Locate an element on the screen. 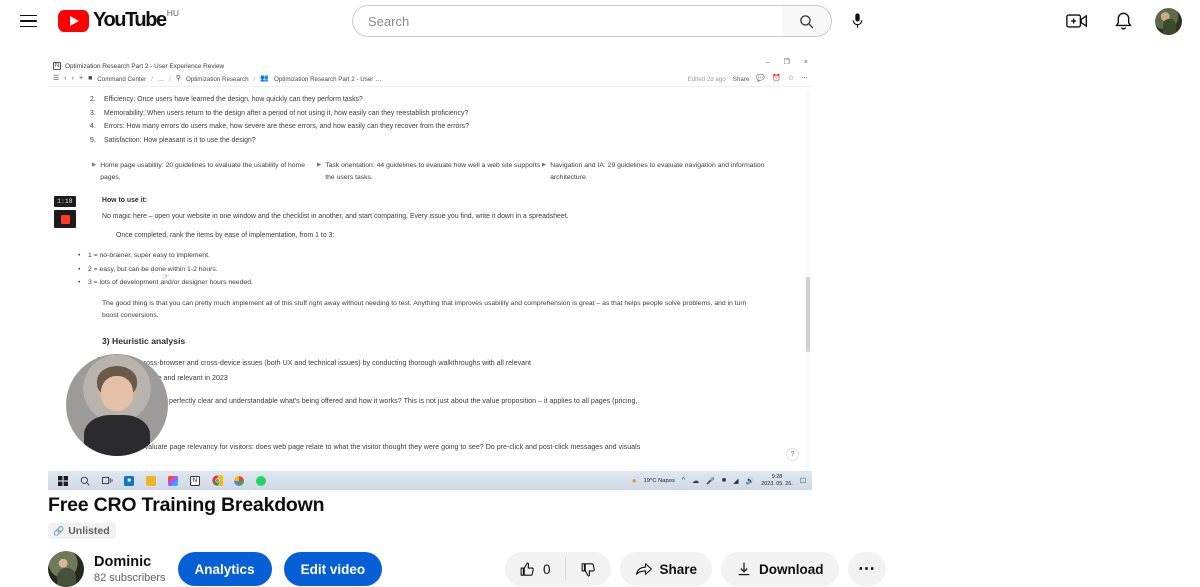 The height and width of the screenshot is (587, 1200). document-toolbar-right: Edited 2d ago Share 💬 ⏰ ☆ ⋯ is located at coordinates (748, 79).